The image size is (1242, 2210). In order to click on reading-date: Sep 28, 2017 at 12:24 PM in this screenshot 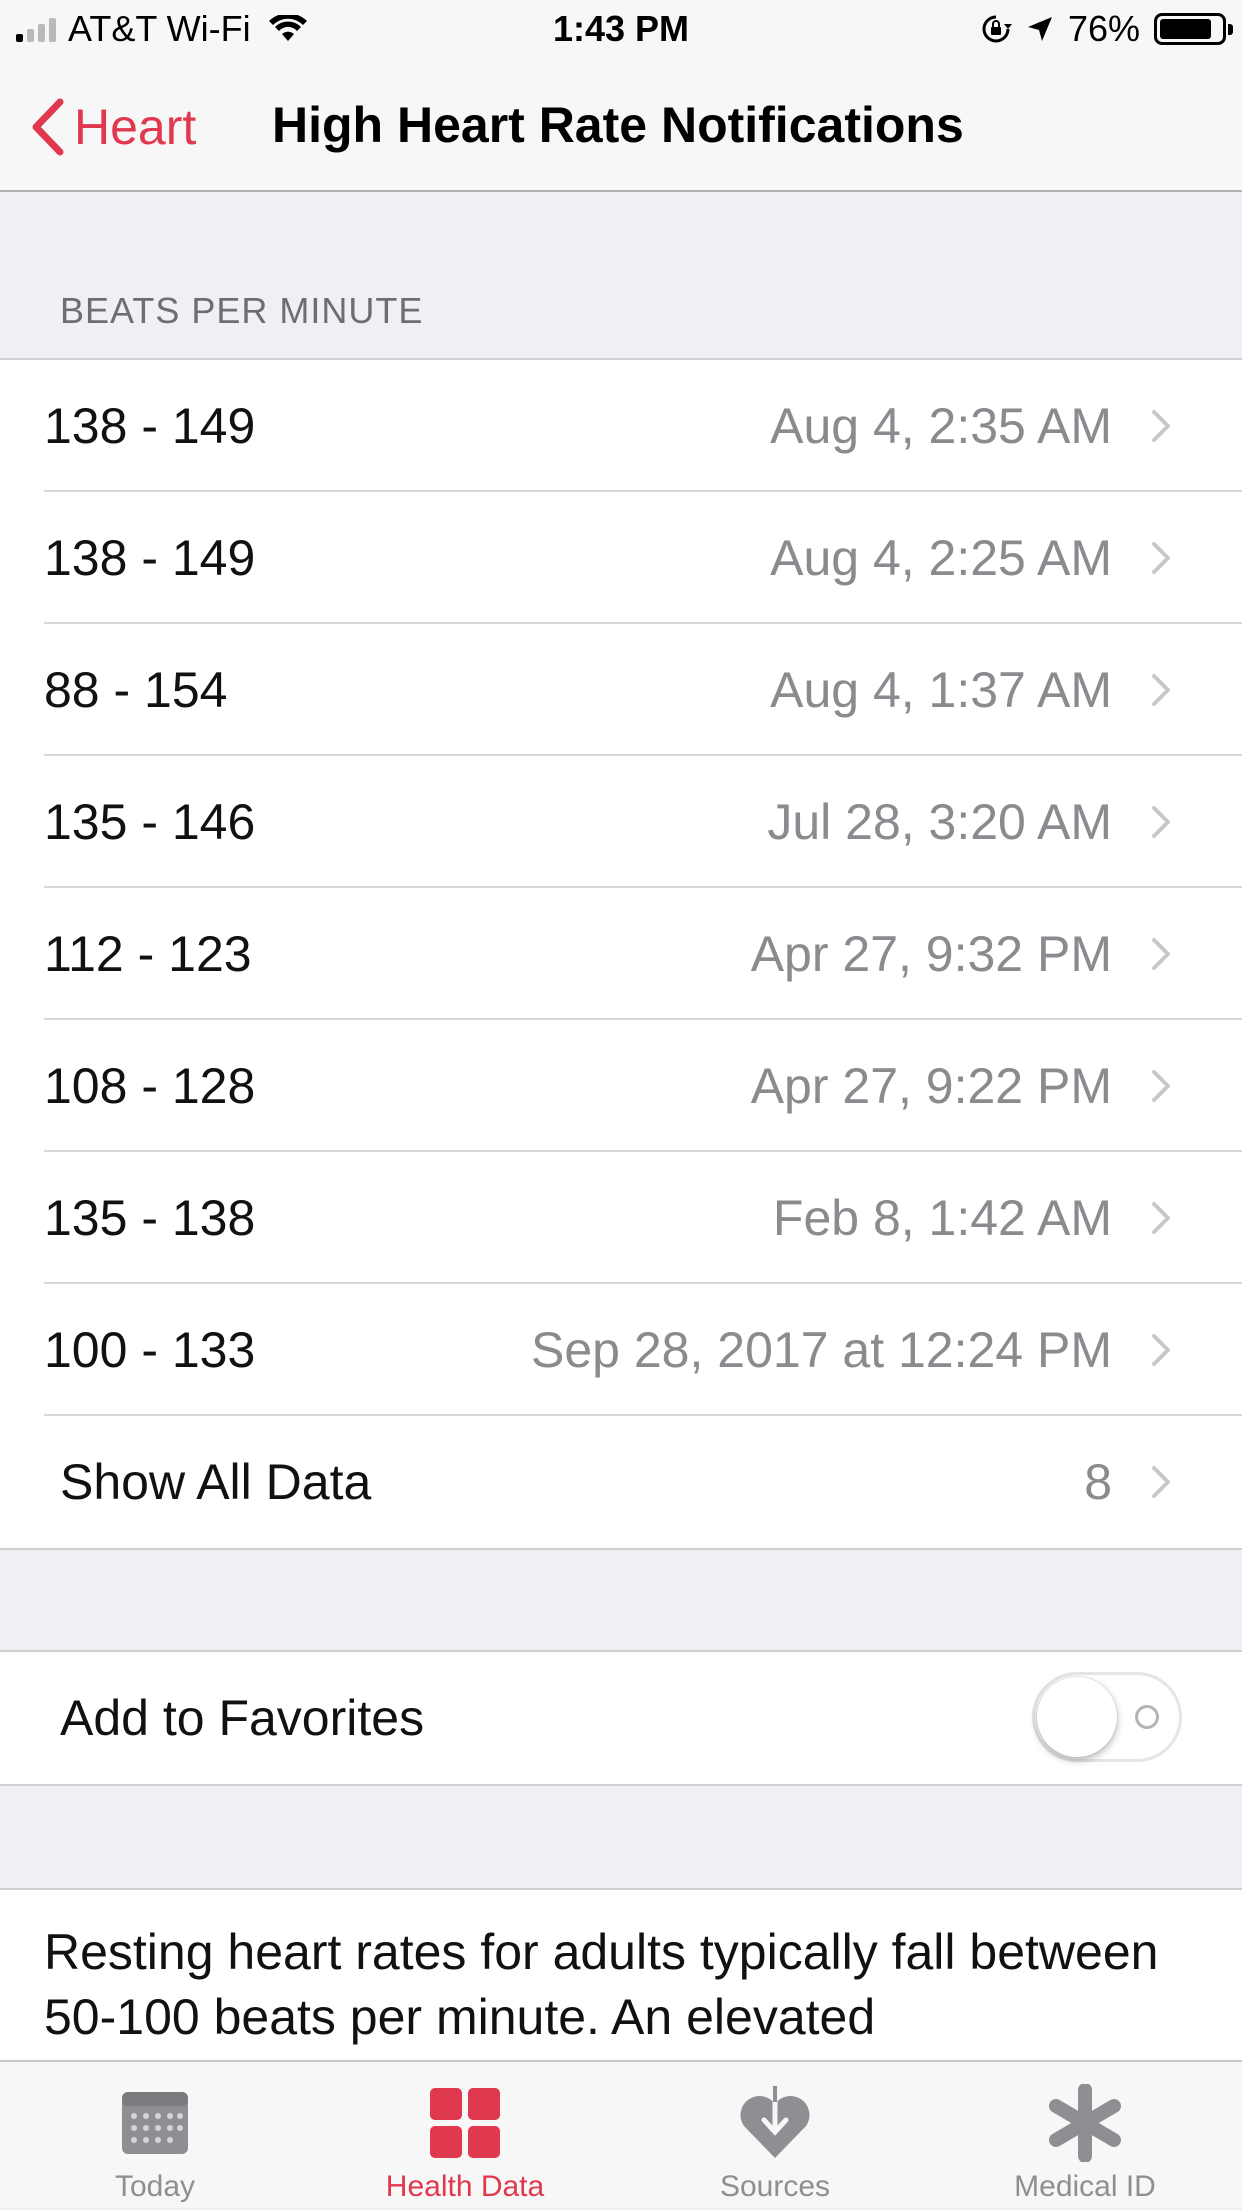, I will do `click(821, 1350)`.